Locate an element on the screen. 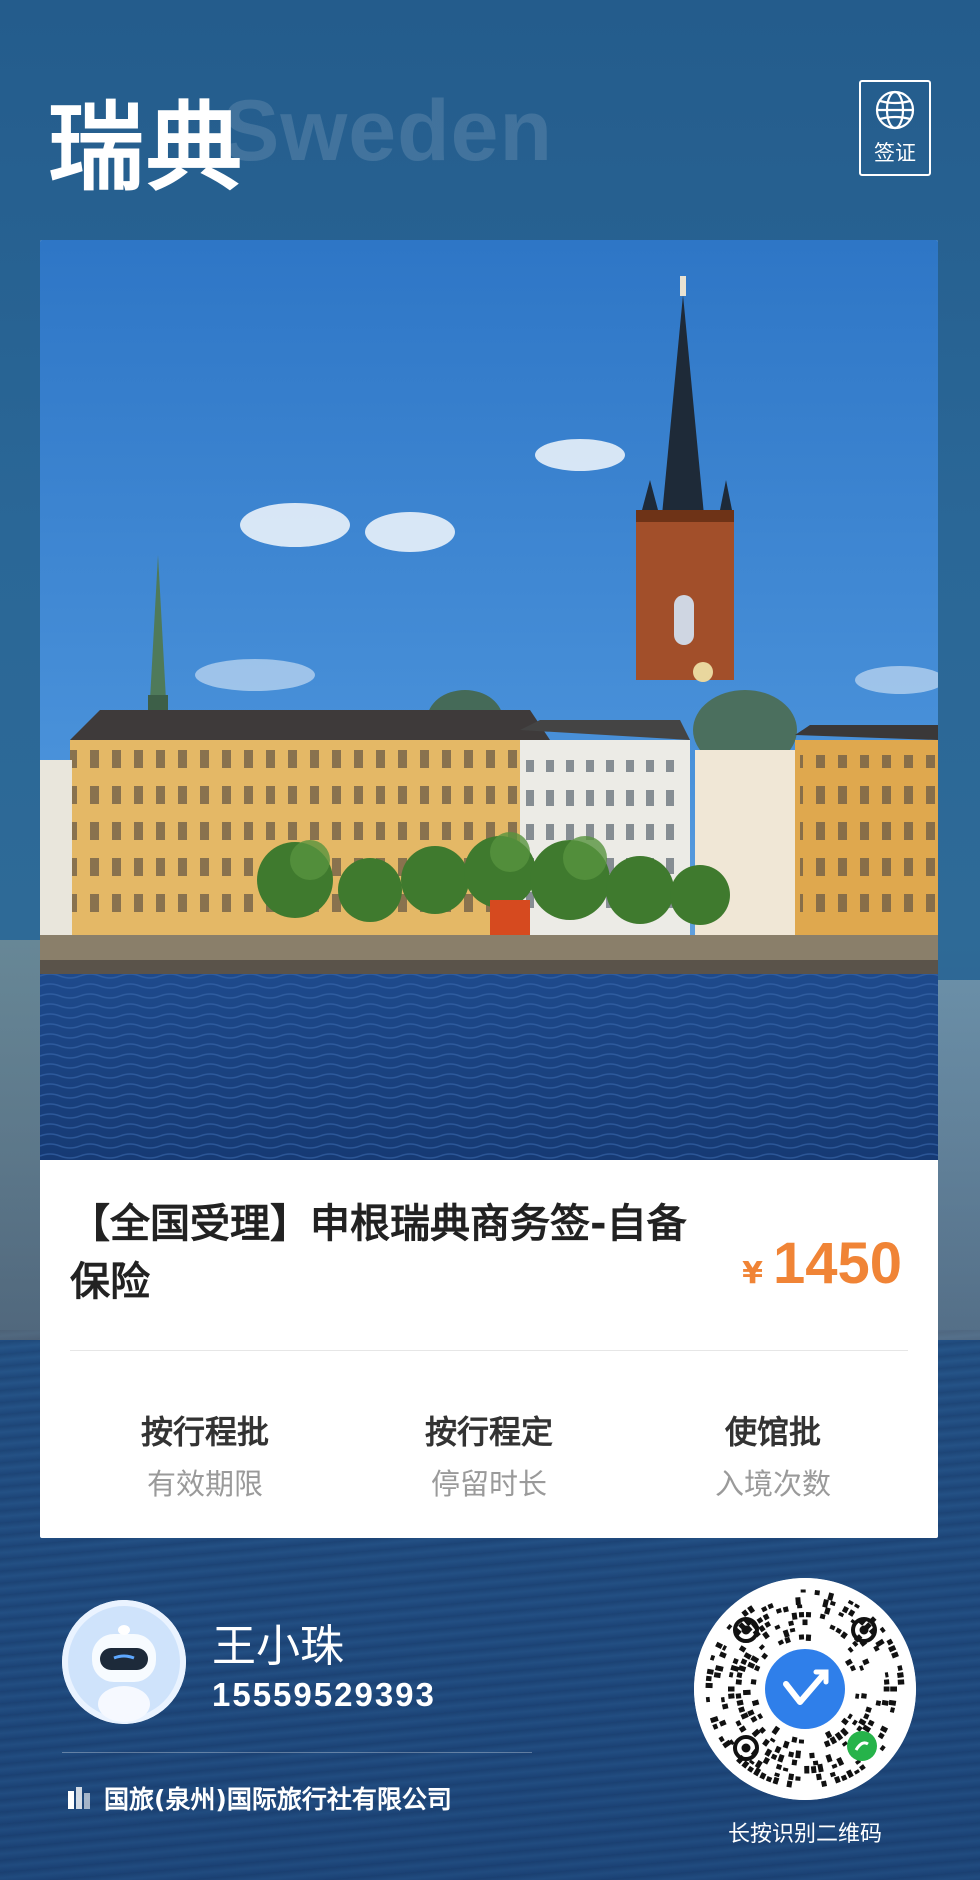 Image resolution: width=980 pixels, height=1880 pixels. card-divider is located at coordinates (489, 1350).